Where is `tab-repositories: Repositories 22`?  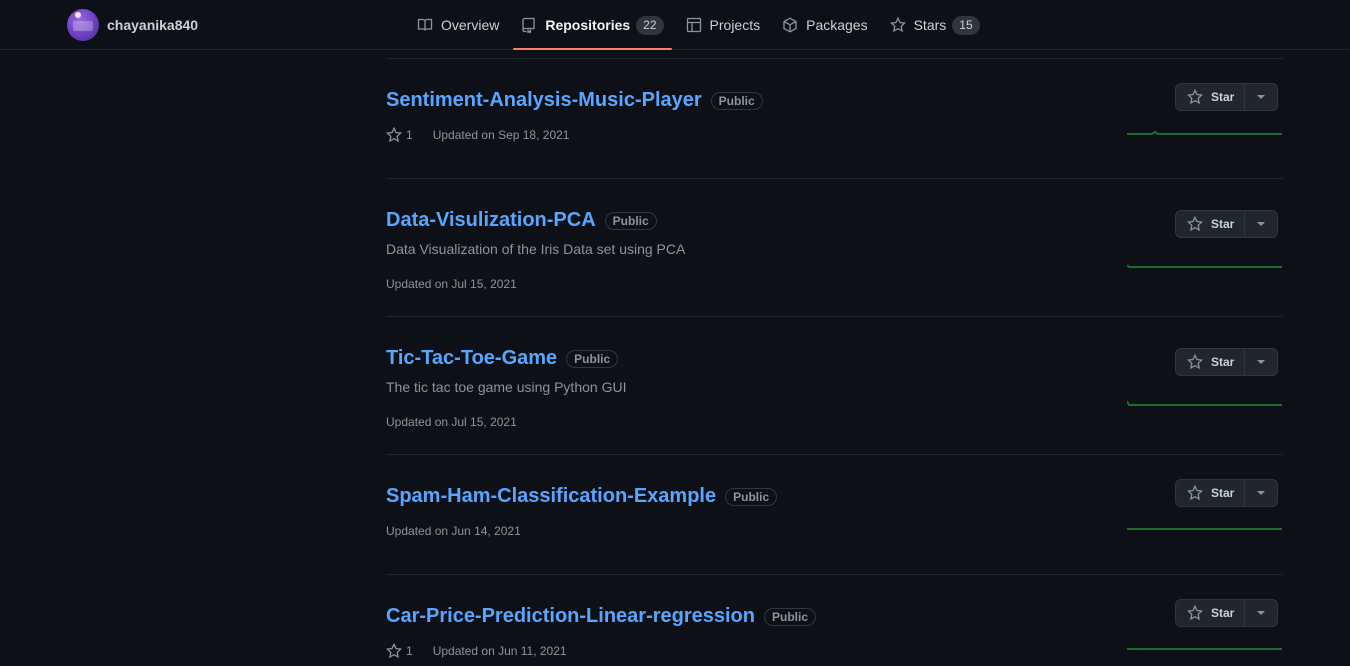
tab-repositories: Repositories 22 is located at coordinates (592, 25).